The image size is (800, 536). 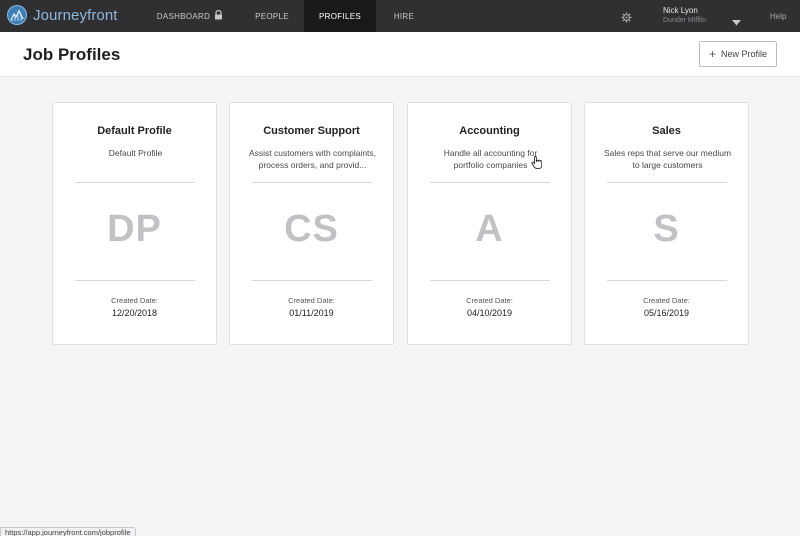 What do you see at coordinates (68, 531) in the screenshot?
I see `status-bar-url: https://app.journeyfront.com/jobprofile` at bounding box center [68, 531].